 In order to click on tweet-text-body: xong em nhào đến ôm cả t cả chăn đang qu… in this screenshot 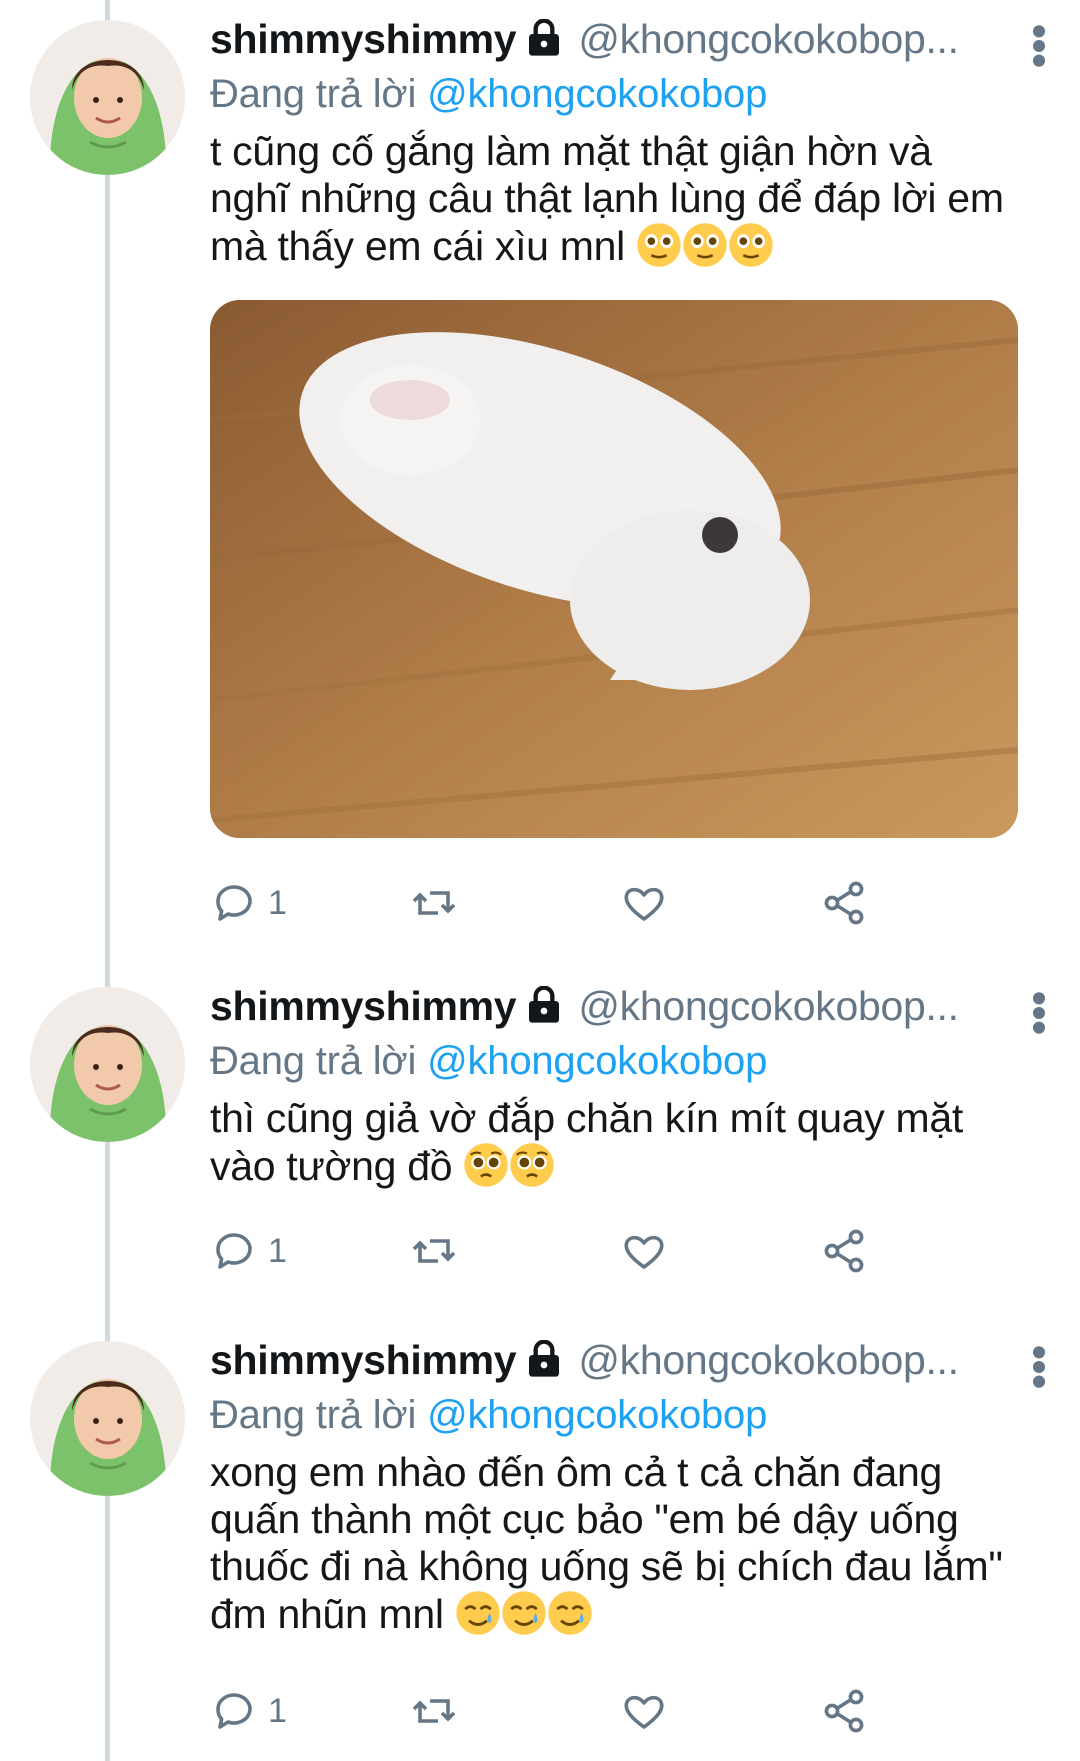, I will do `click(606, 1543)`.